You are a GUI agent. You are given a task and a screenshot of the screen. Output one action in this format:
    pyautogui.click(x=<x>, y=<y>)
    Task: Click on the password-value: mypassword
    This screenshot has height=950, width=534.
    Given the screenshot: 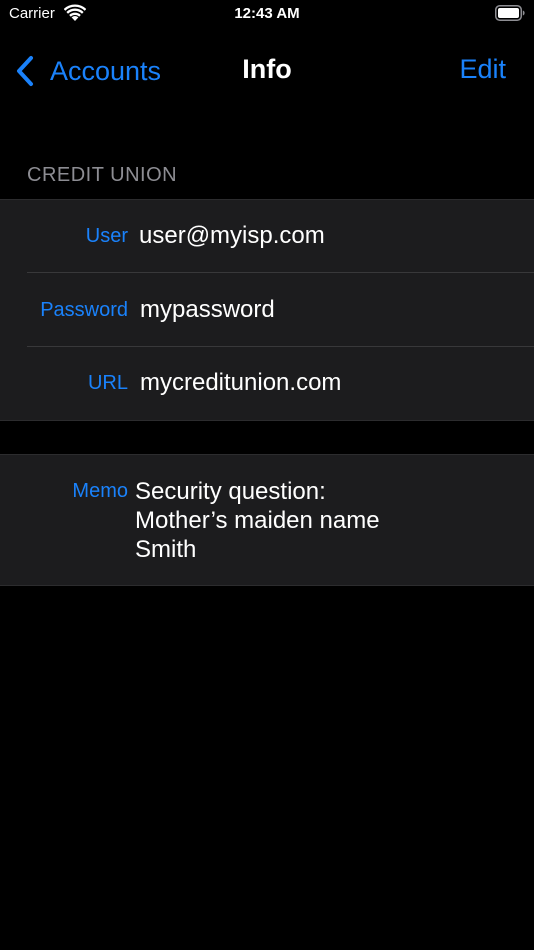 What is the action you would take?
    pyautogui.click(x=207, y=309)
    